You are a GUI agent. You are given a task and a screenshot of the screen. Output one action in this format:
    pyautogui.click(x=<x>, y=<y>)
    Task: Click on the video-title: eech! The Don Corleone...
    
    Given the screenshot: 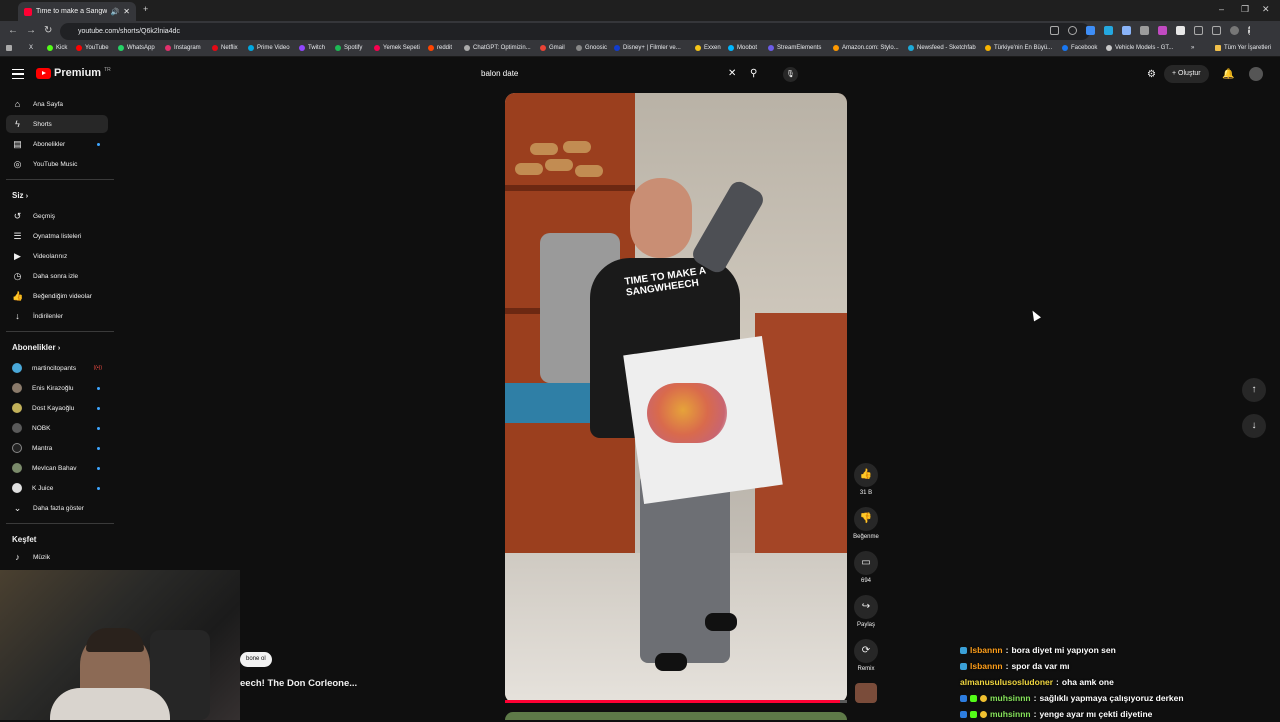 What is the action you would take?
    pyautogui.click(x=298, y=683)
    